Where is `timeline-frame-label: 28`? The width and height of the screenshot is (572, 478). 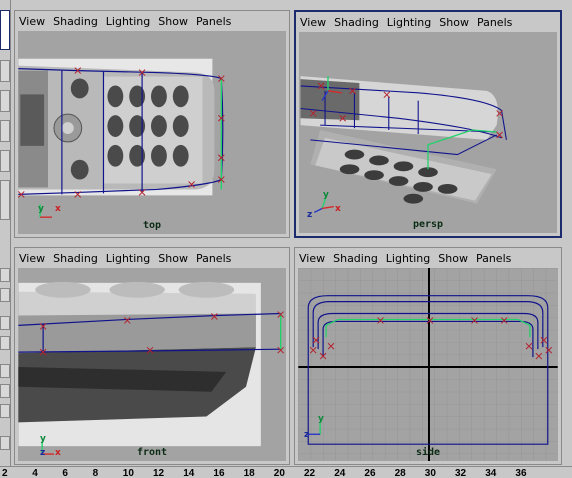
timeline-frame-label: 28 is located at coordinates (400, 473).